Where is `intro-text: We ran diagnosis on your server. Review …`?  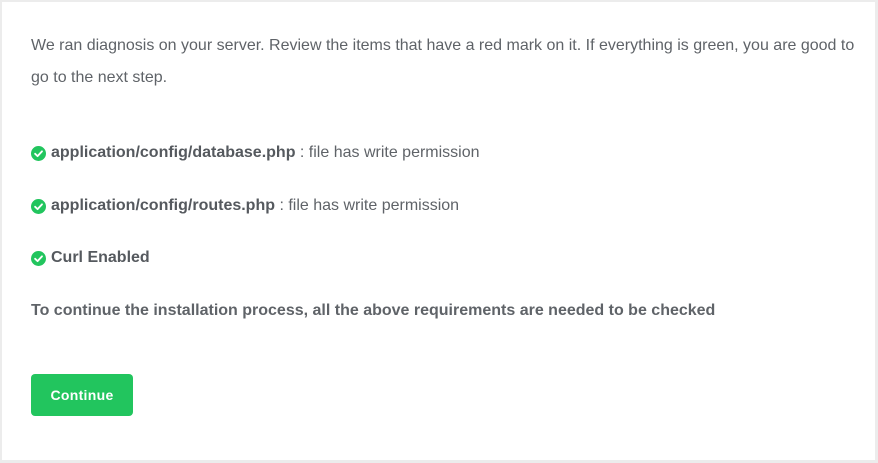
intro-text: We ran diagnosis on your server. Review … is located at coordinates (443, 61).